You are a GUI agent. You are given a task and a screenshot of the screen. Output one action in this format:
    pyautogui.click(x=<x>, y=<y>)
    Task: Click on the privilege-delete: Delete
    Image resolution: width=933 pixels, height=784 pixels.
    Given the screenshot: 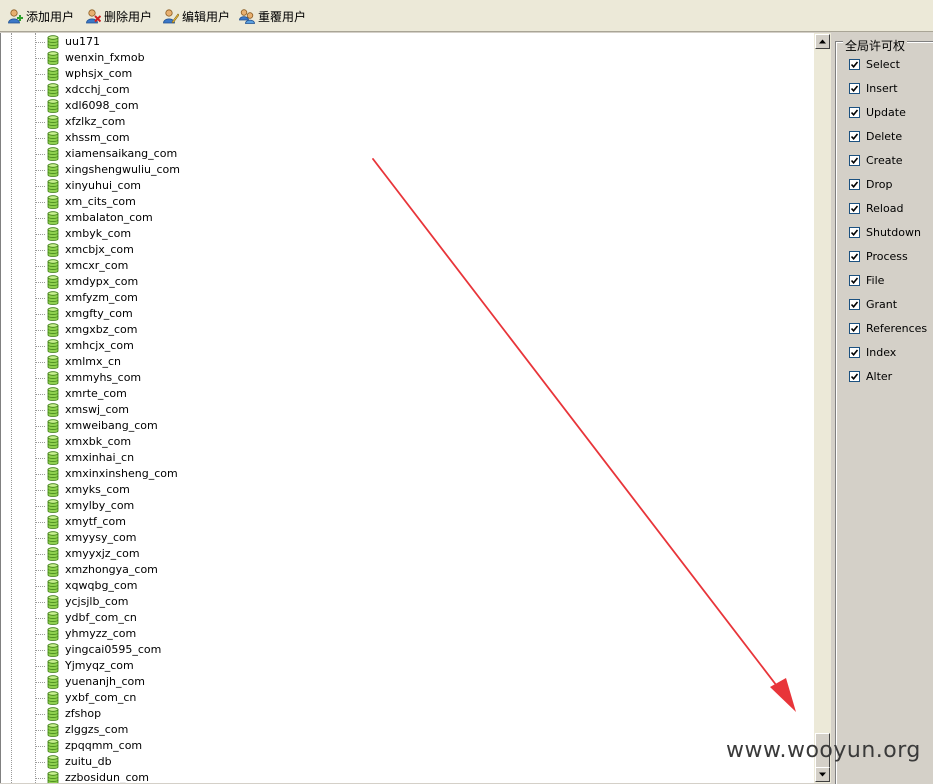 What is the action you would take?
    pyautogui.click(x=875, y=136)
    